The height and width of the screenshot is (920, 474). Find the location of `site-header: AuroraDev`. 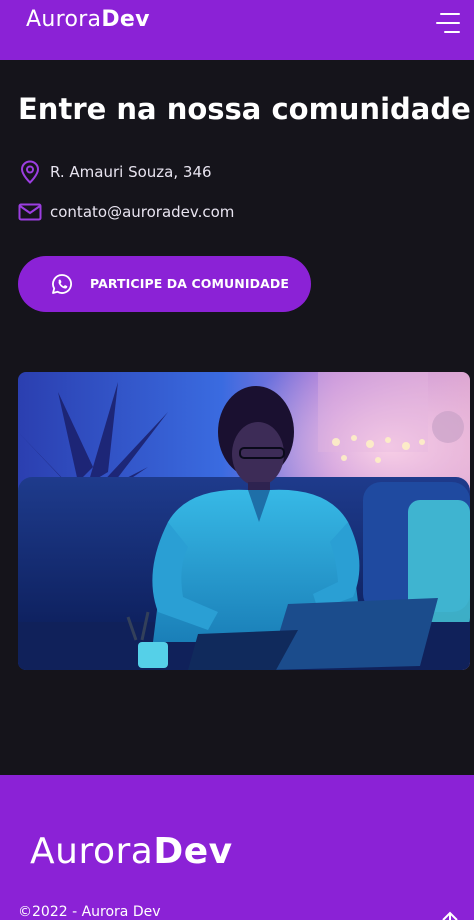

site-header: AuroraDev is located at coordinates (237, 30).